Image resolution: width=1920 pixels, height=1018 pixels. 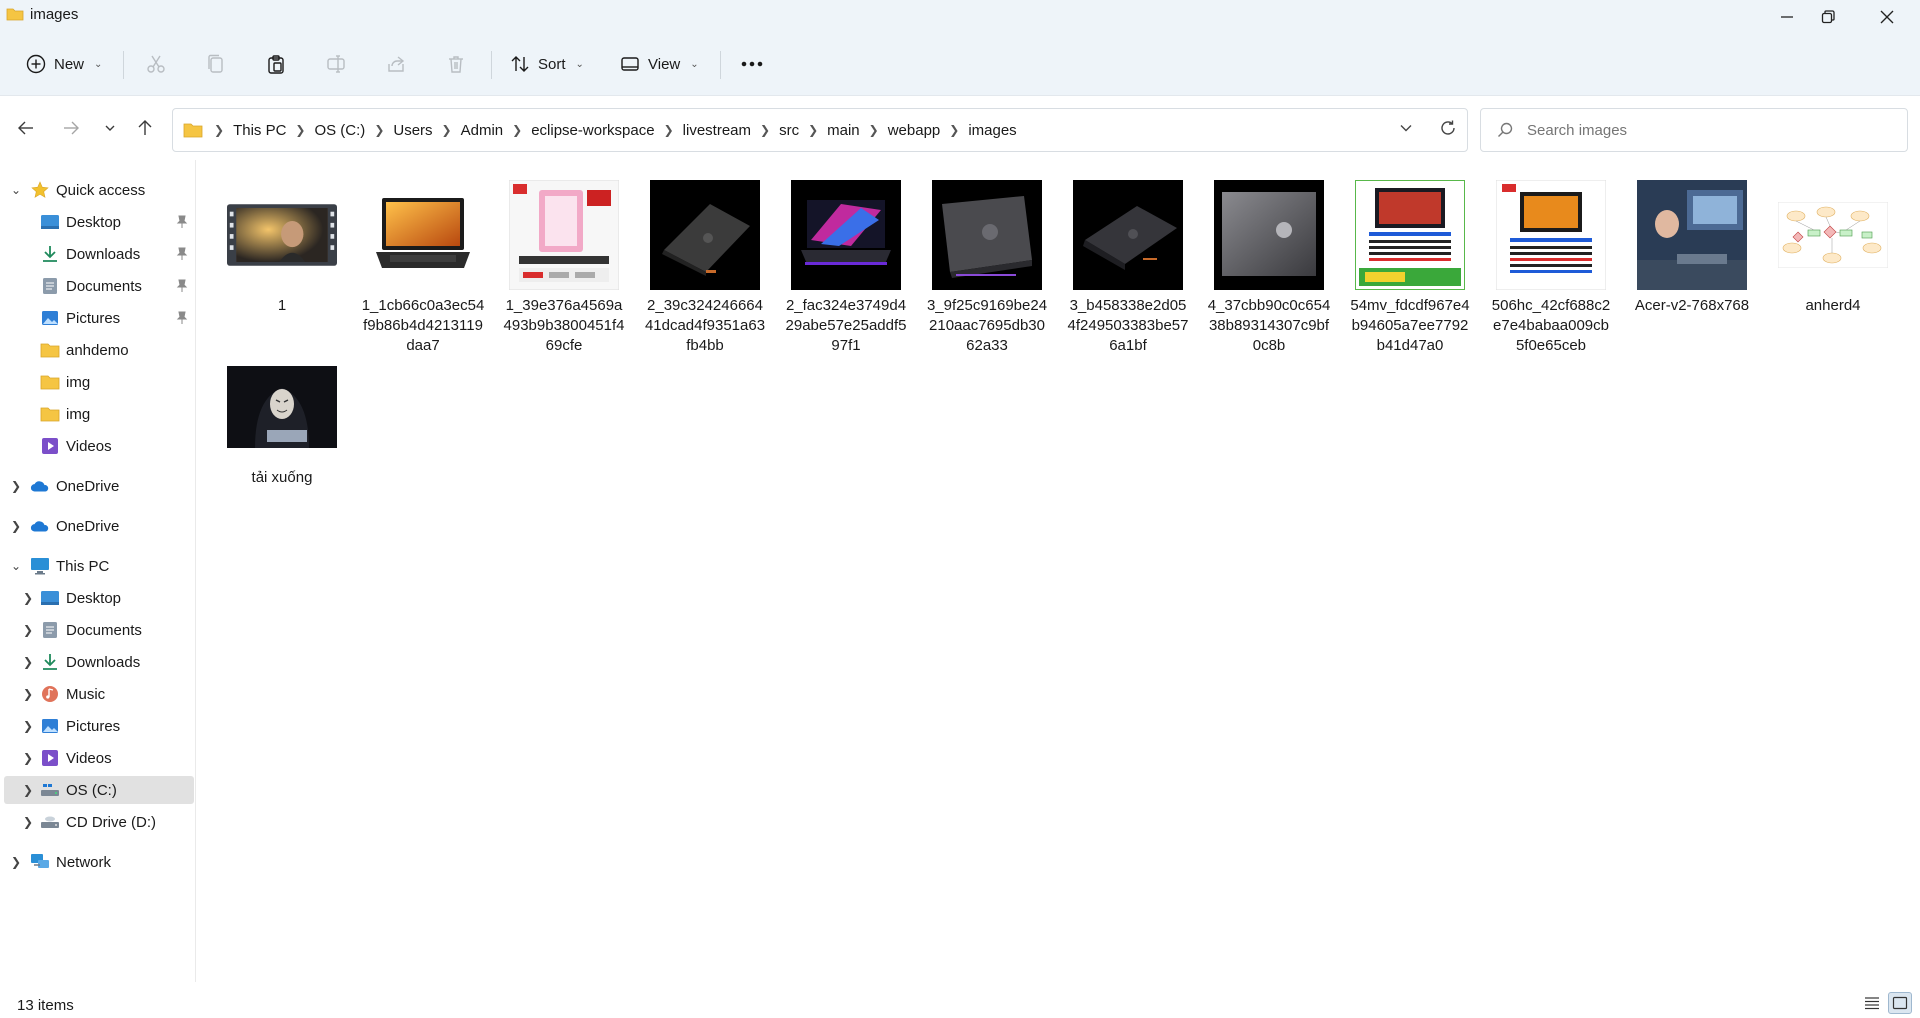 What do you see at coordinates (843, 130) in the screenshot?
I see `breadcrumb-main: main` at bounding box center [843, 130].